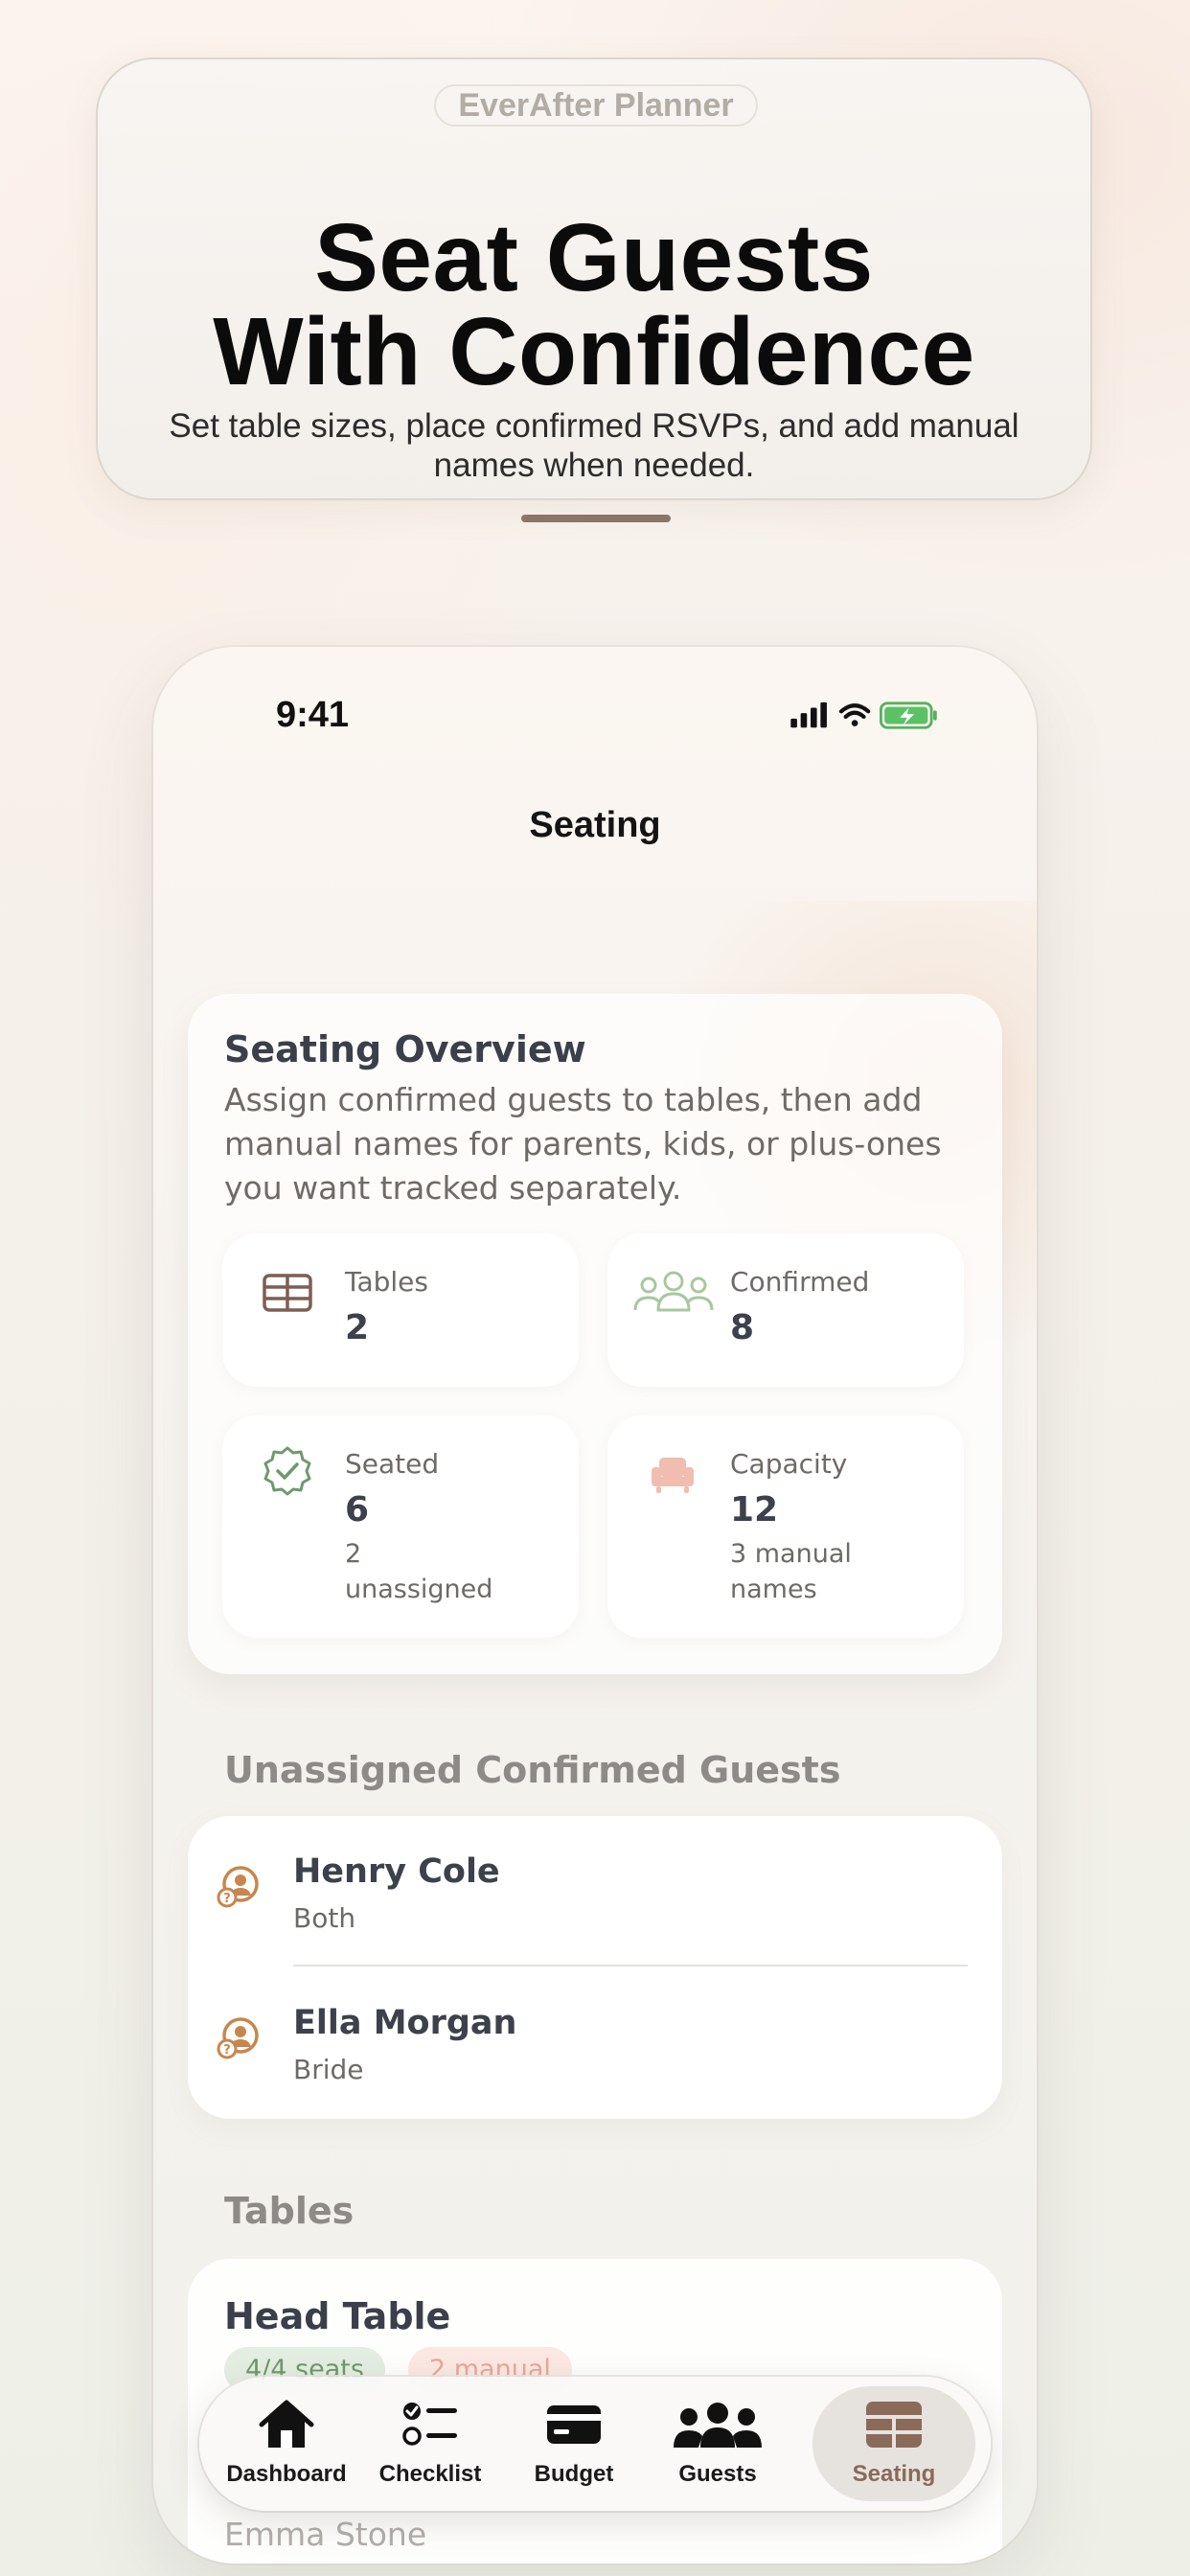 The width and height of the screenshot is (1190, 2576). What do you see at coordinates (596, 518) in the screenshot?
I see `hero-handle` at bounding box center [596, 518].